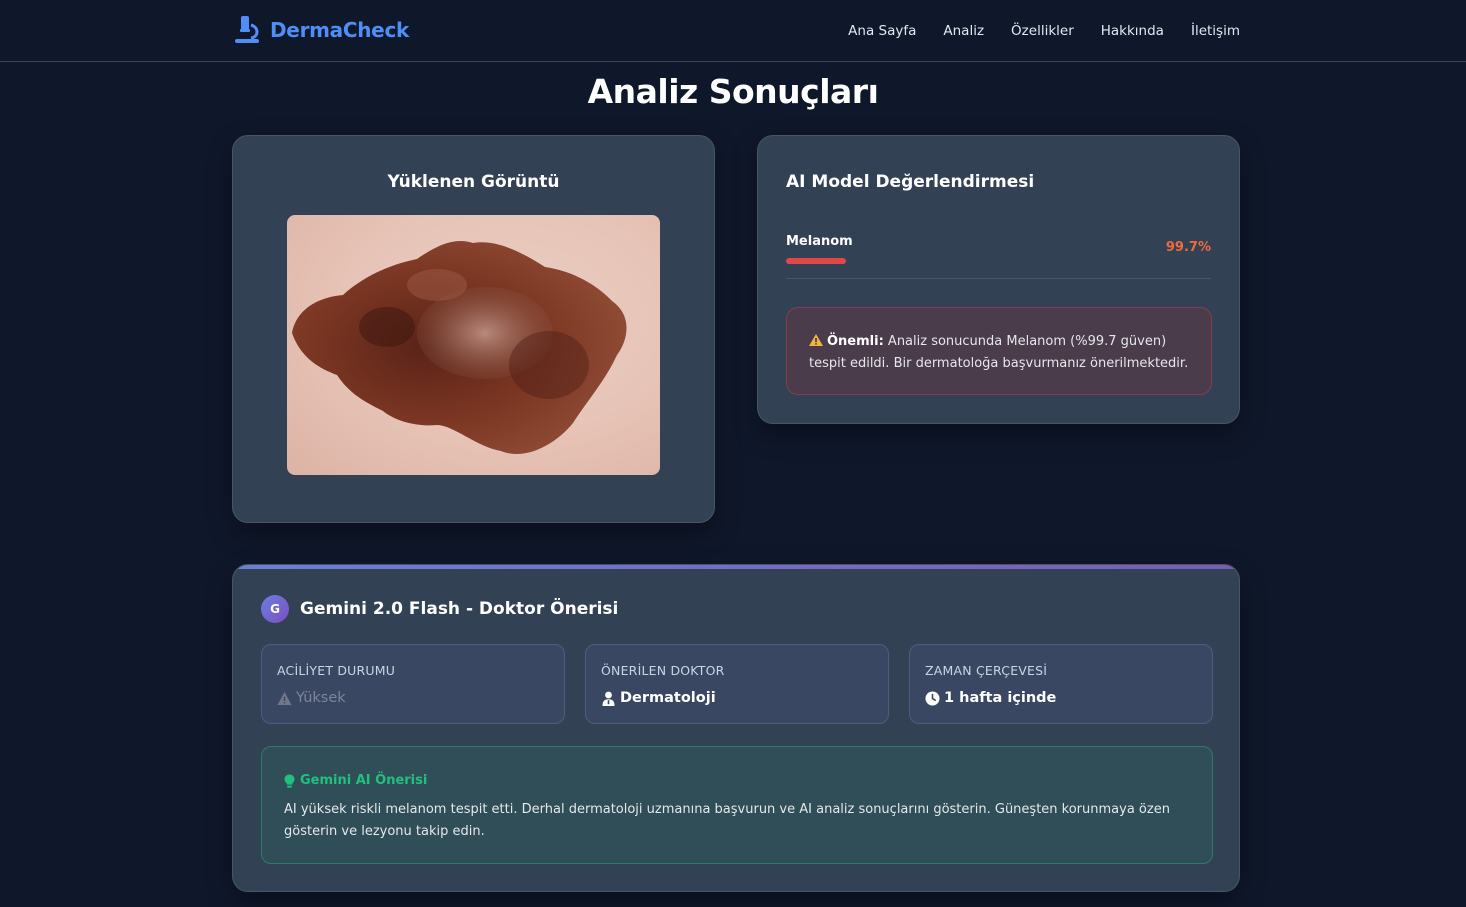 This screenshot has height=907, width=1466. I want to click on timeframe-value: 1 hafta içinde, so click(990, 698).